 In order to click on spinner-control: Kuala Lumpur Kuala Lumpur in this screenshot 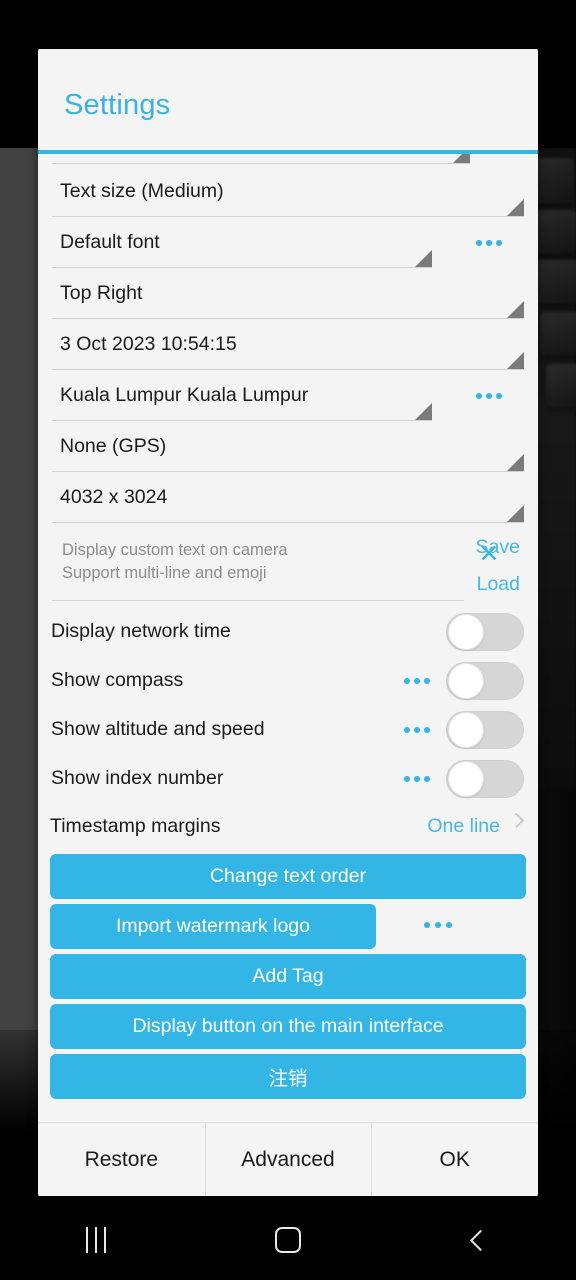, I will do `click(242, 395)`.